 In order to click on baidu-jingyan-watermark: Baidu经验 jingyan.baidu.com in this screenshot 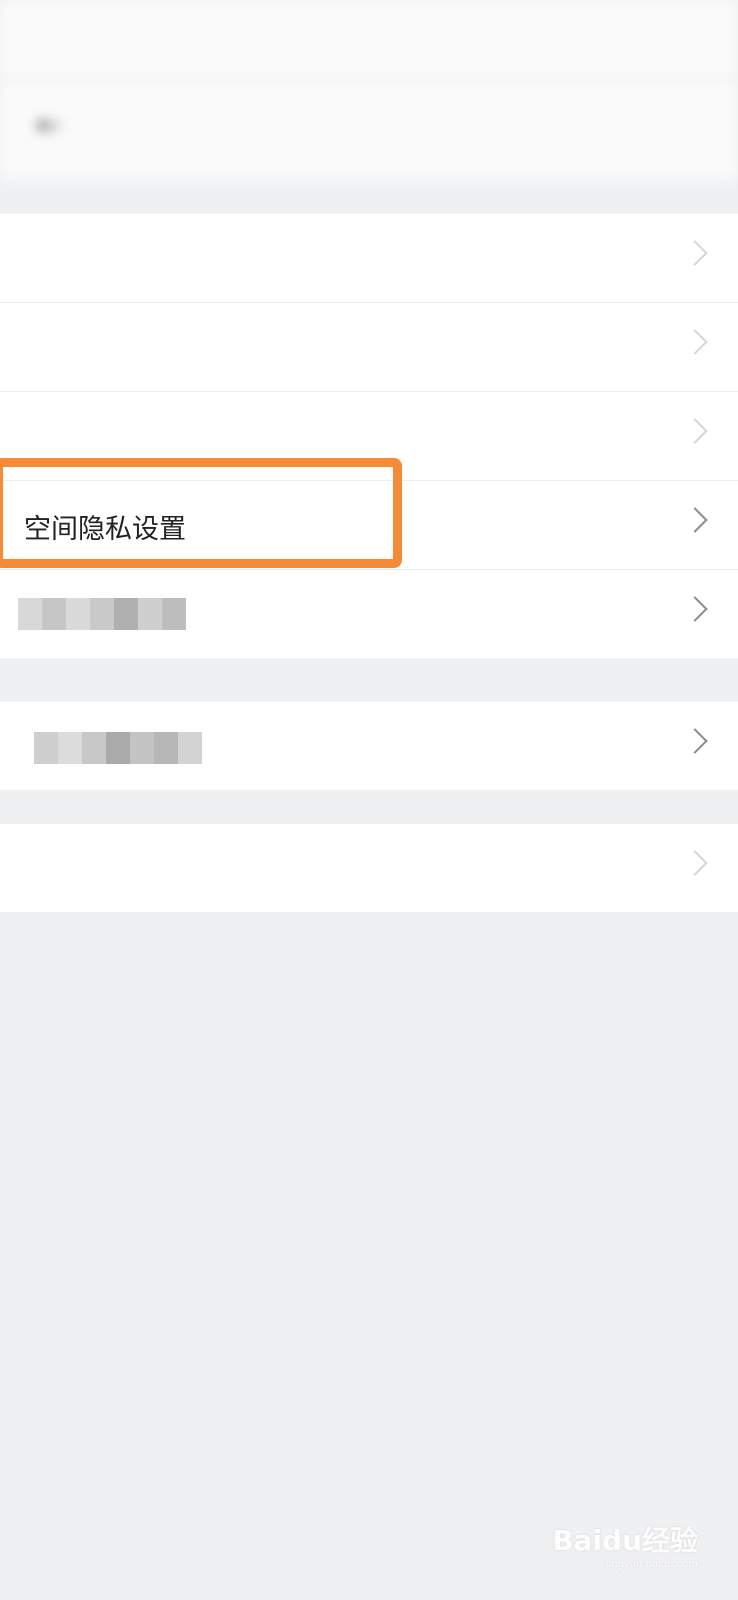, I will do `click(625, 1544)`.